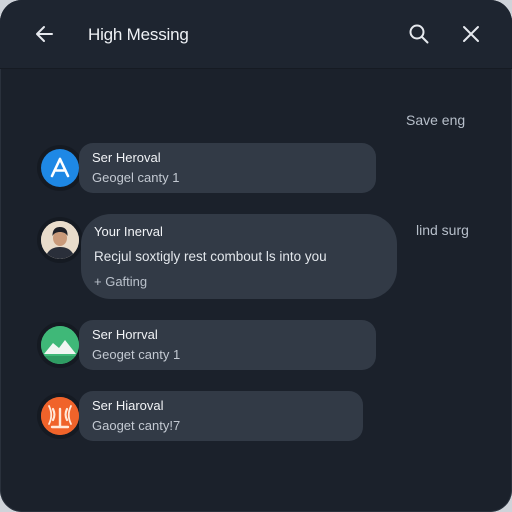  Describe the element at coordinates (136, 425) in the screenshot. I see `message-preview: Gaoget canty!7` at that location.